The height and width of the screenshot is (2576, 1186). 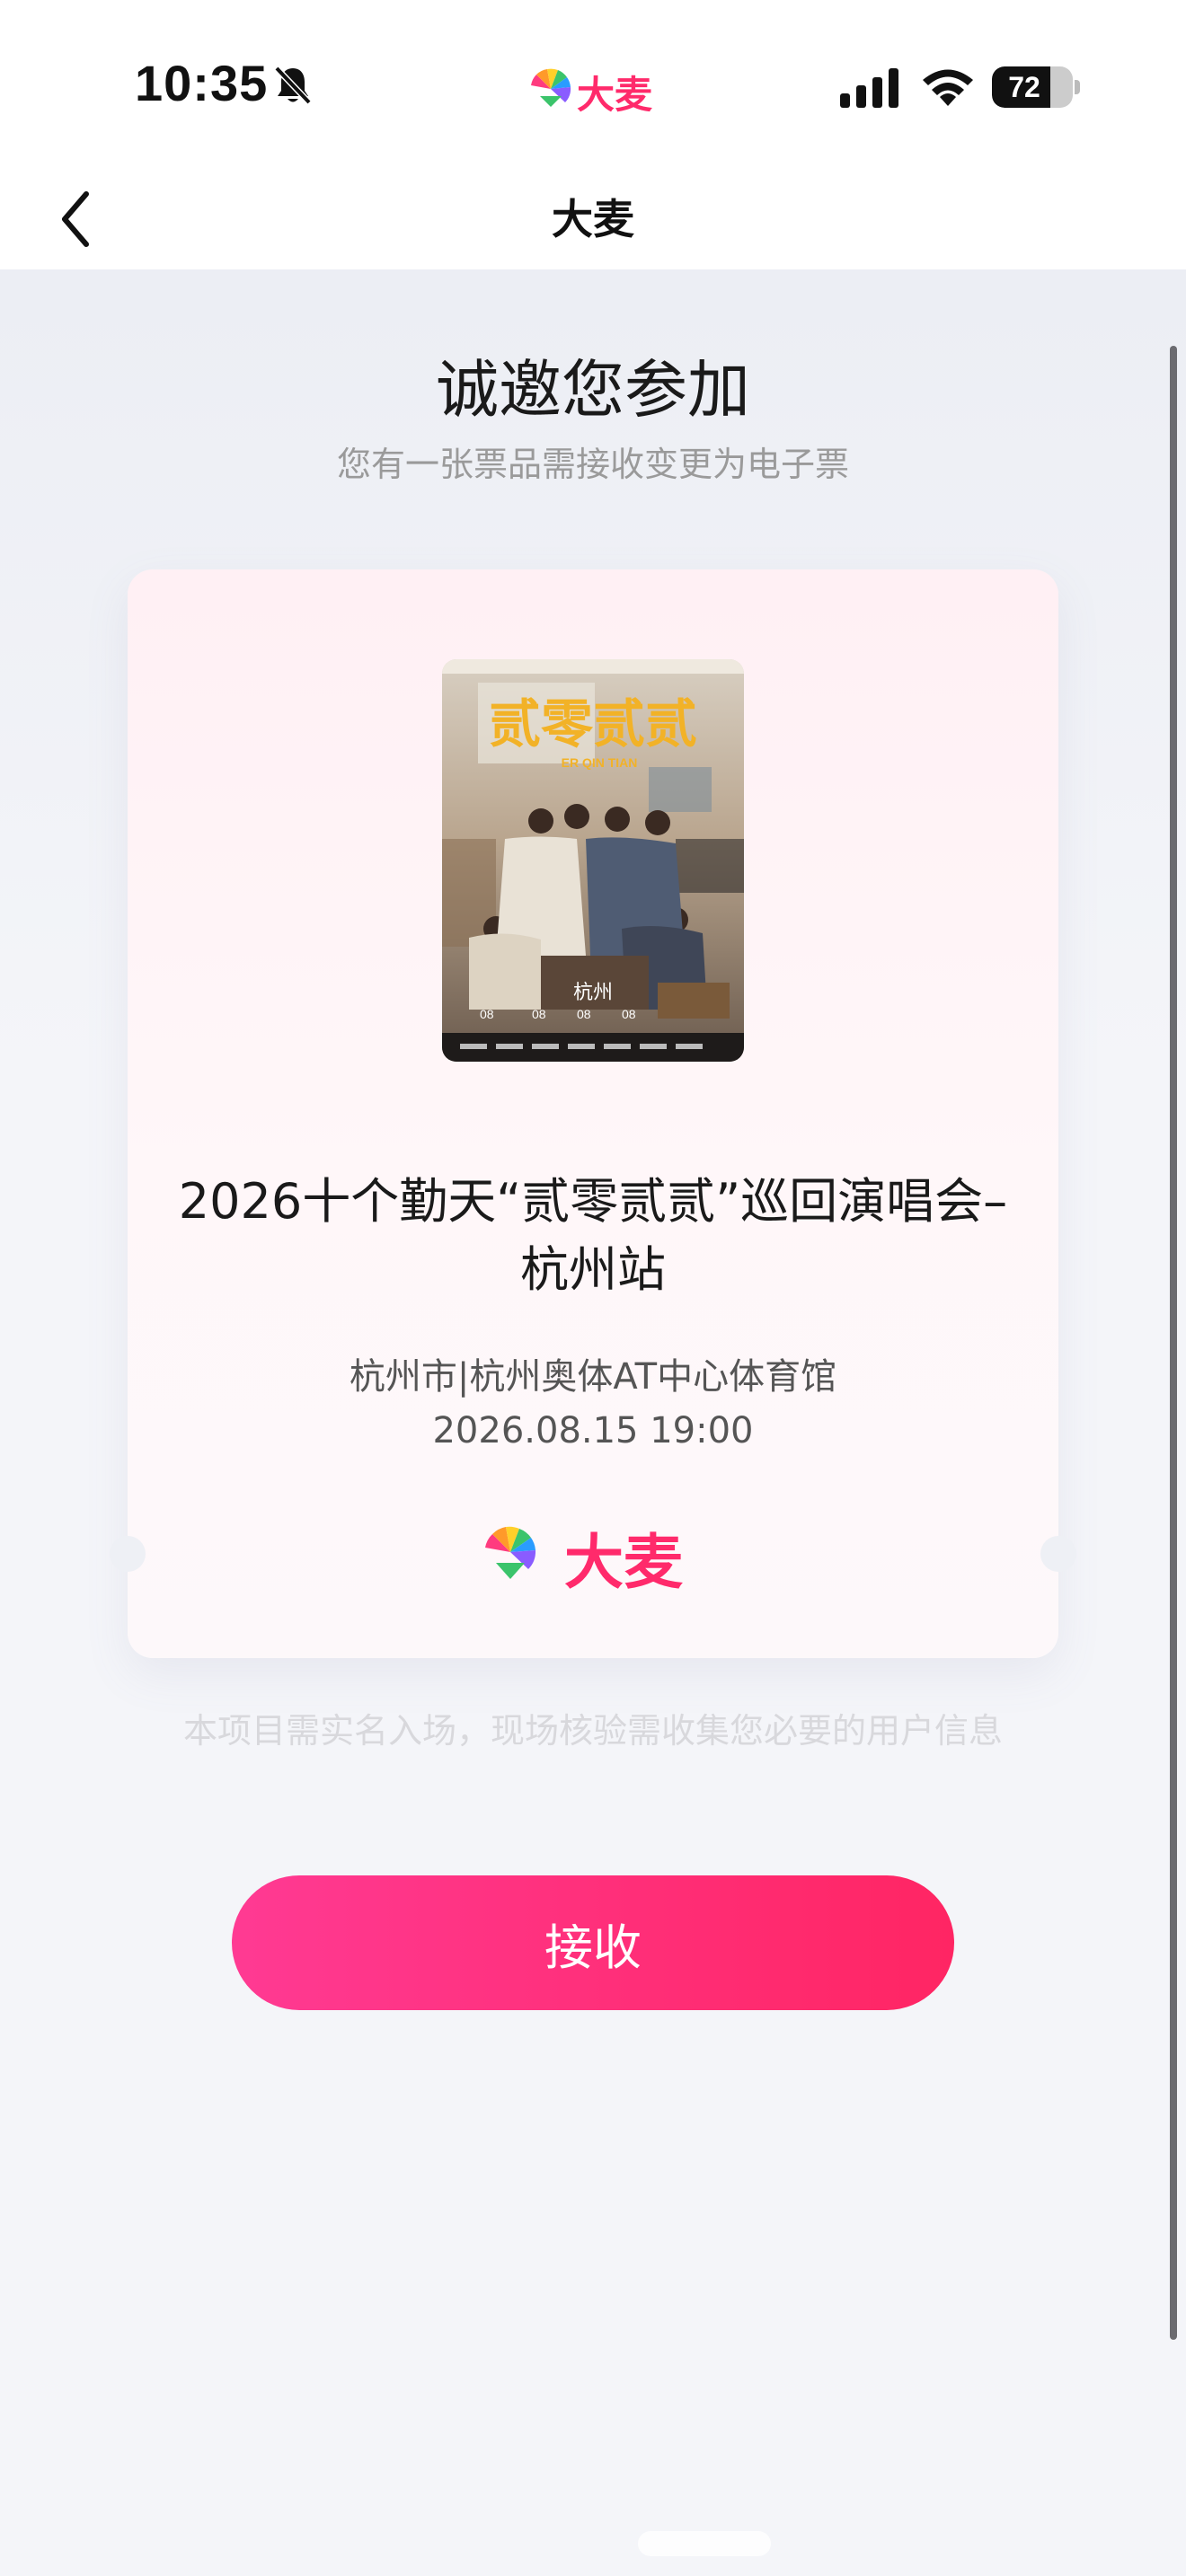 I want to click on poster-subtitle: ER QIN TIAN, so click(x=600, y=762).